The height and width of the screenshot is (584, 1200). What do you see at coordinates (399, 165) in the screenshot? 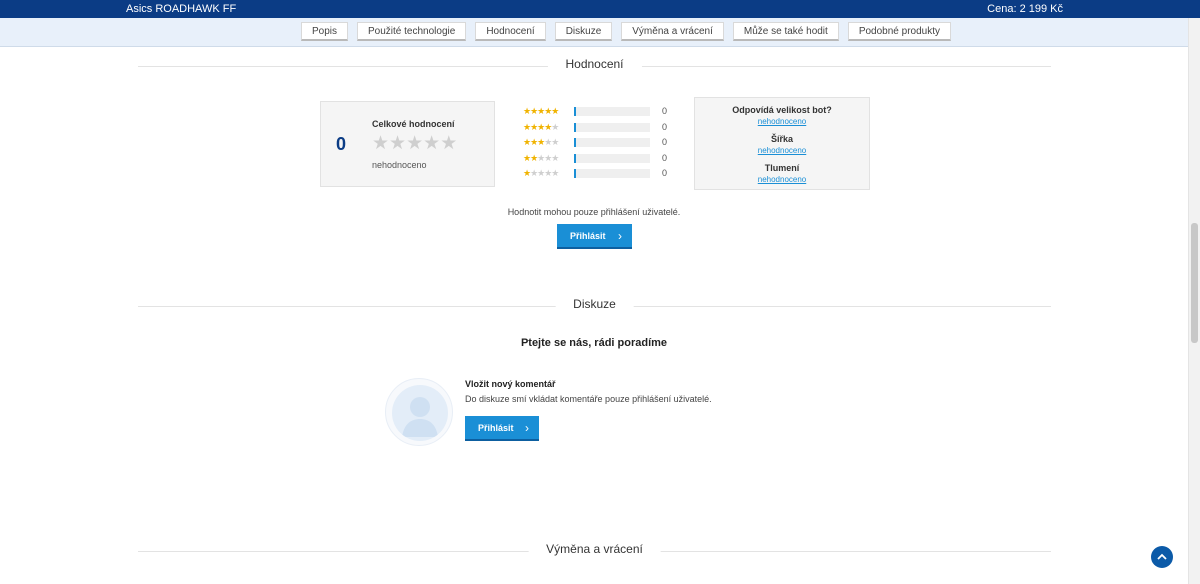
I see `overall-rating-status: nehodnoceno` at bounding box center [399, 165].